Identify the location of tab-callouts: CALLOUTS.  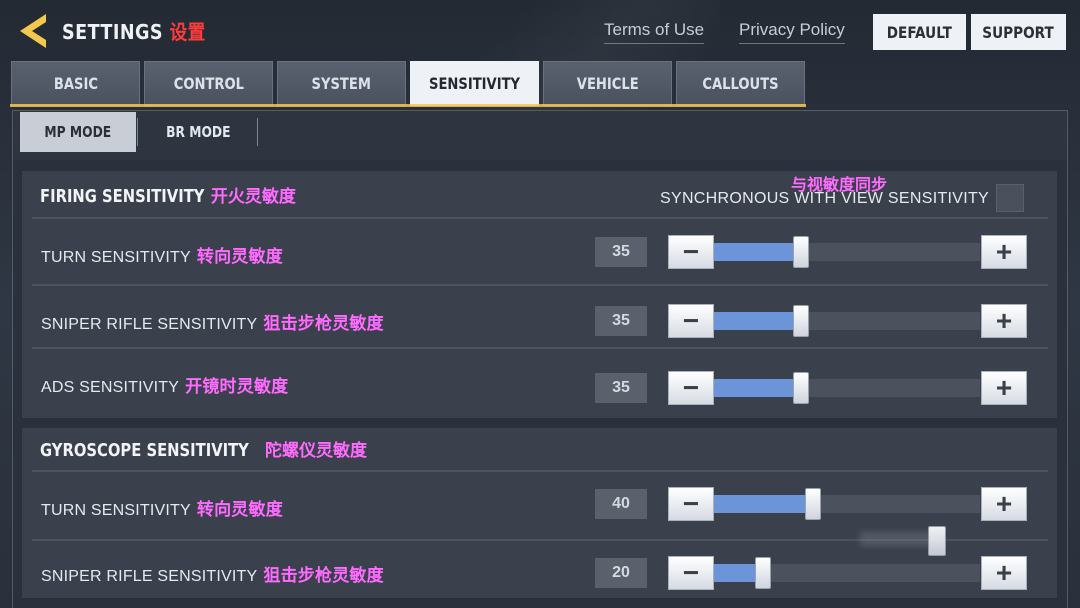
(740, 83).